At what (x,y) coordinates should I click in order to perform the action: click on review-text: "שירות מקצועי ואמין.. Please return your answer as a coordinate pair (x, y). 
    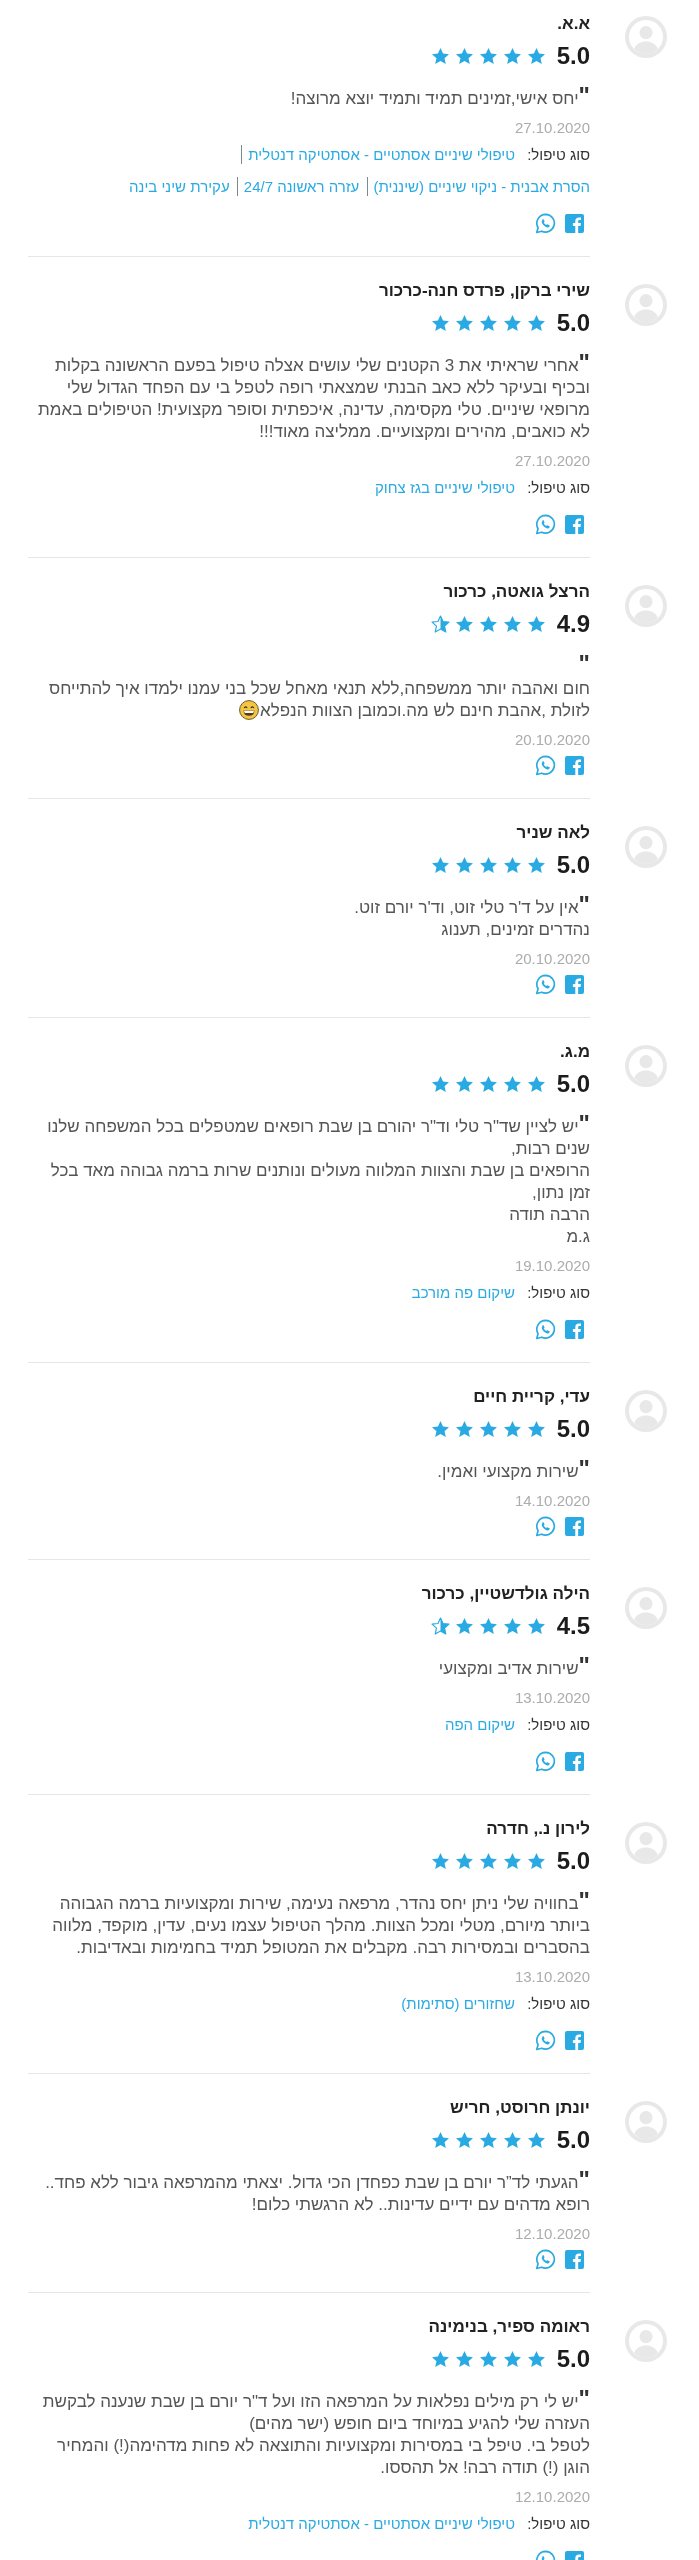
    Looking at the image, I should click on (513, 1471).